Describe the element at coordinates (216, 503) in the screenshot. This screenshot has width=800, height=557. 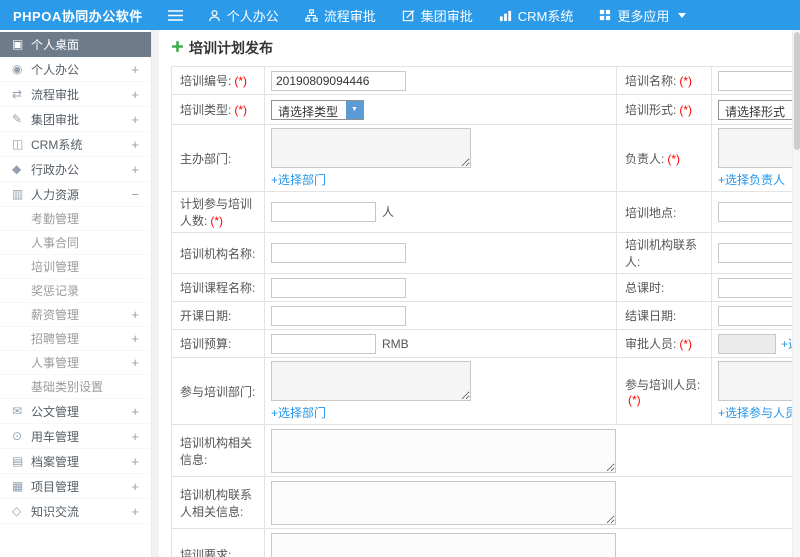
I see `org-contact-info-label: 培训机构联系人相关信息:` at that location.